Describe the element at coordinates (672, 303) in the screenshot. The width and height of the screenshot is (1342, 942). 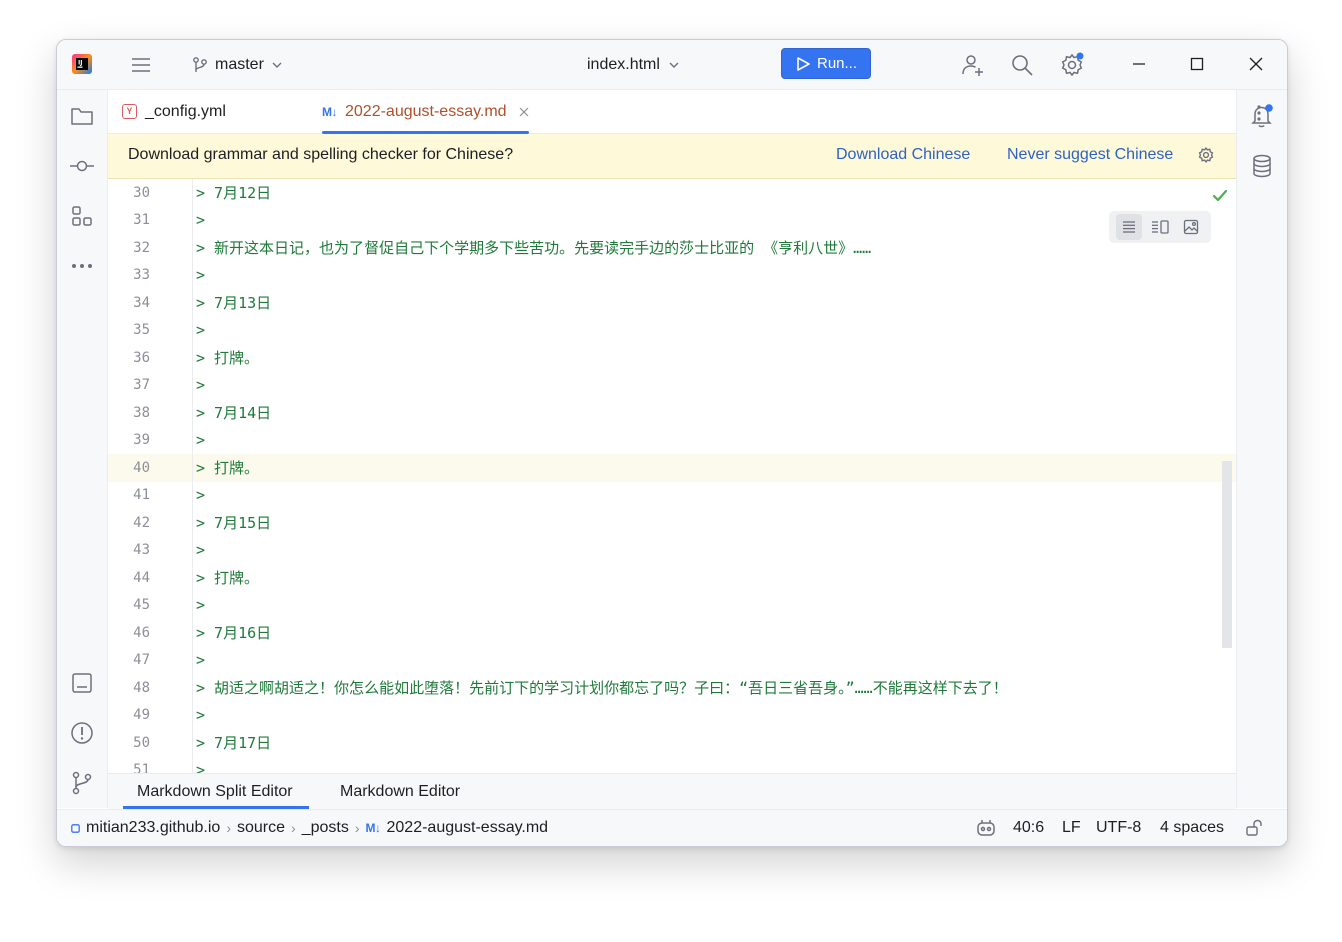
I see `code-line: 34 > 7月13日` at that location.